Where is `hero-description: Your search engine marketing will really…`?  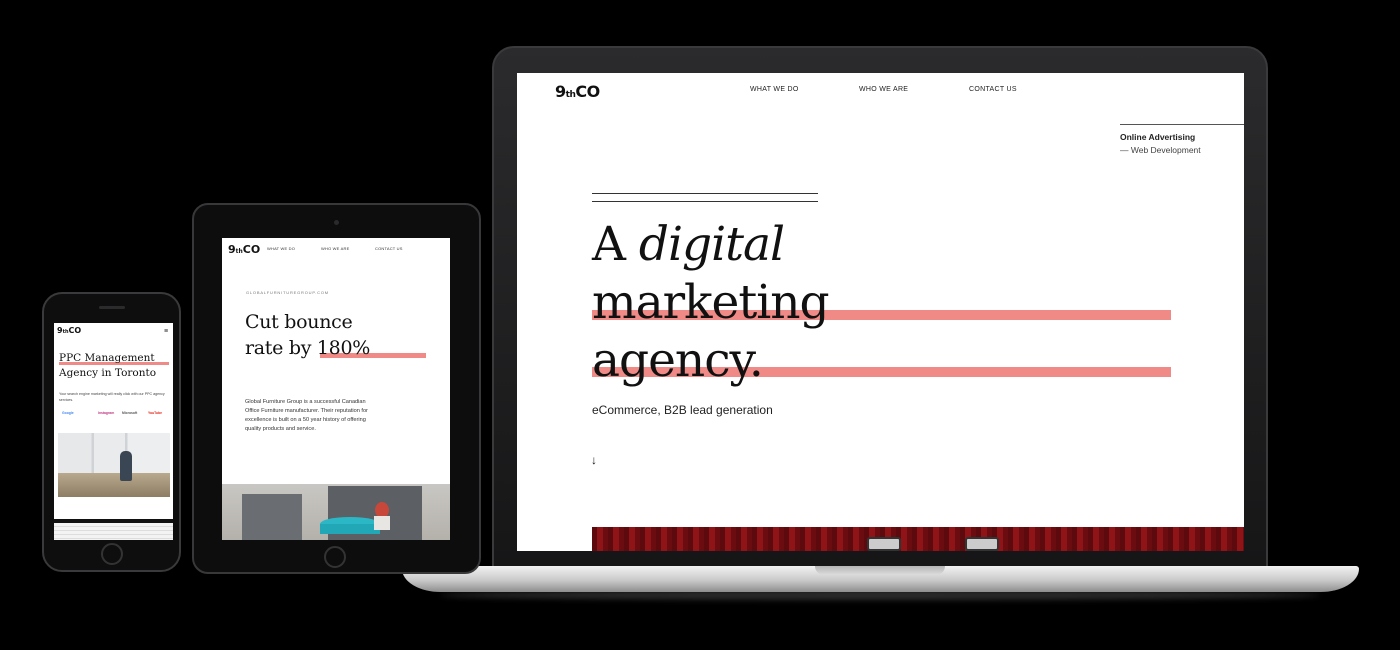
hero-description: Your search engine marketing will really… is located at coordinates (112, 397).